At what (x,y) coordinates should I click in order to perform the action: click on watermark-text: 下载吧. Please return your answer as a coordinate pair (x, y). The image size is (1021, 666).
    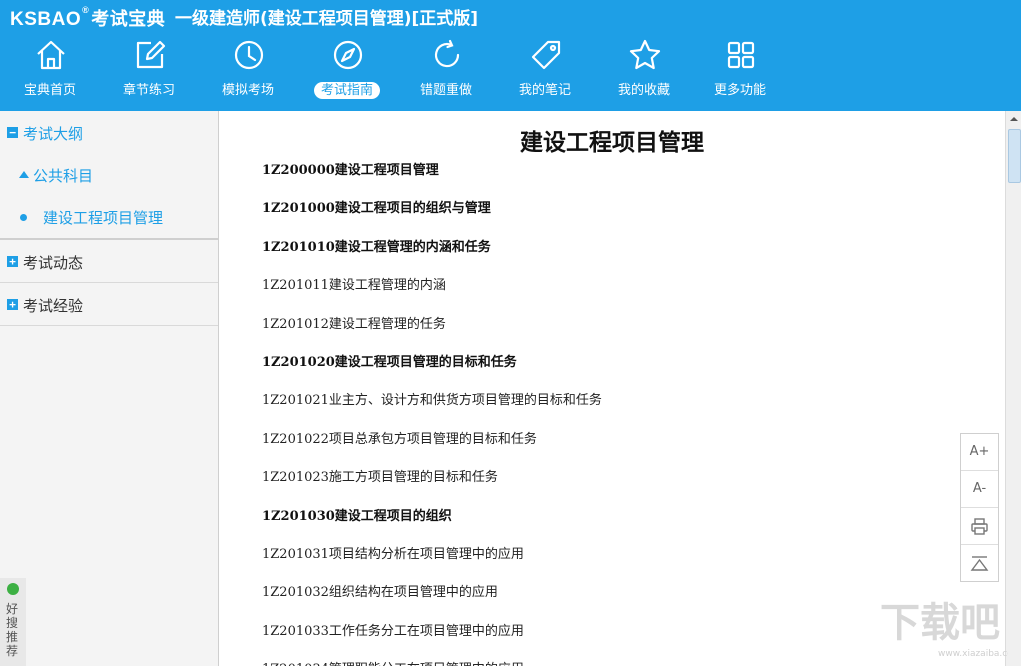
    Looking at the image, I should click on (940, 623).